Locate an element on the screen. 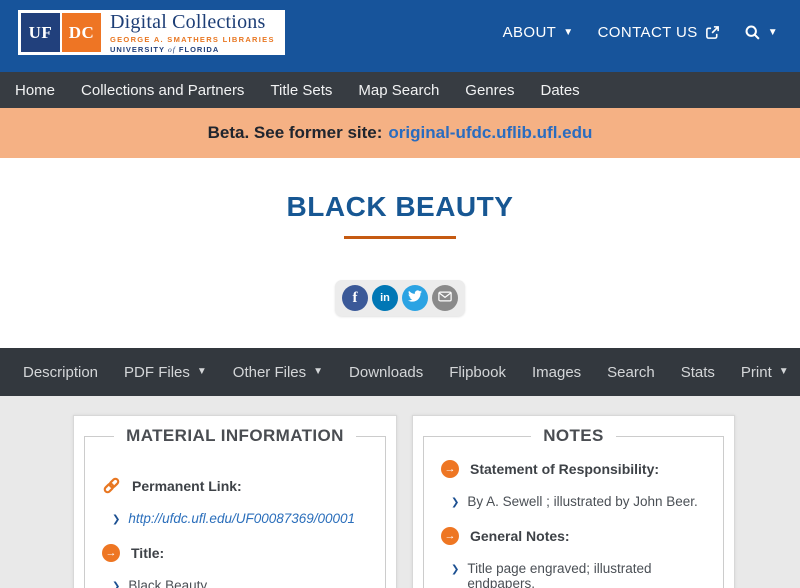 The width and height of the screenshot is (800, 588). email-icon is located at coordinates (445, 298).